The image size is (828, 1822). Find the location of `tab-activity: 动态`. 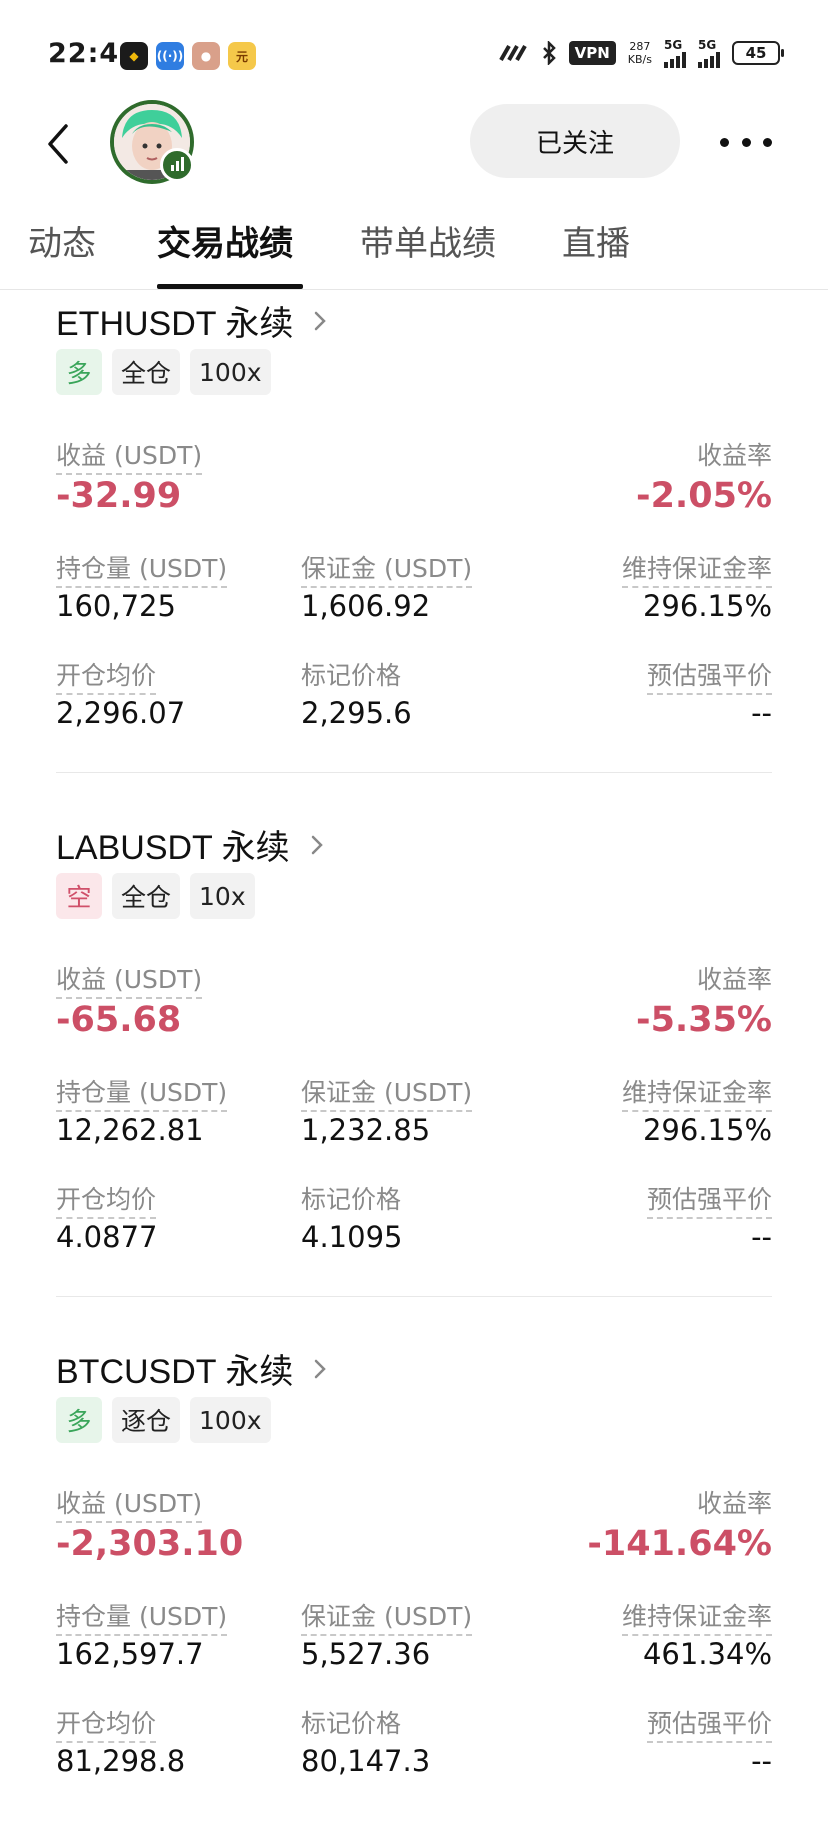

tab-activity: 动态 is located at coordinates (62, 240).